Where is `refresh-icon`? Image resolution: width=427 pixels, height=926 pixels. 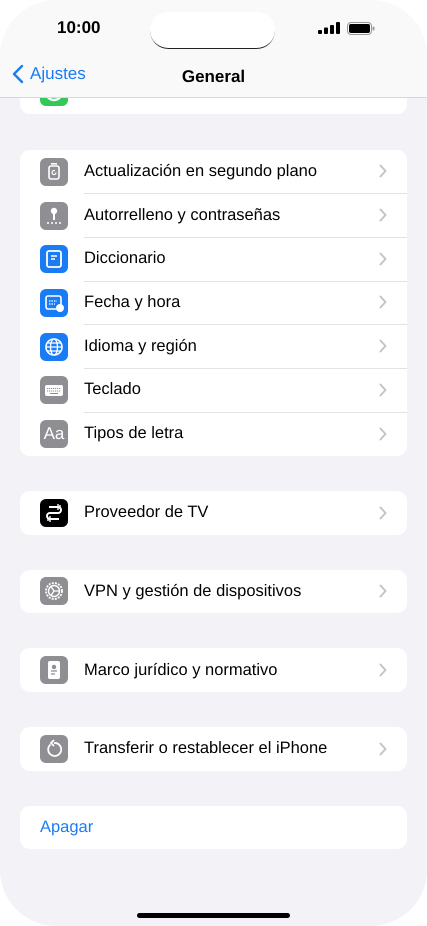 refresh-icon is located at coordinates (54, 172).